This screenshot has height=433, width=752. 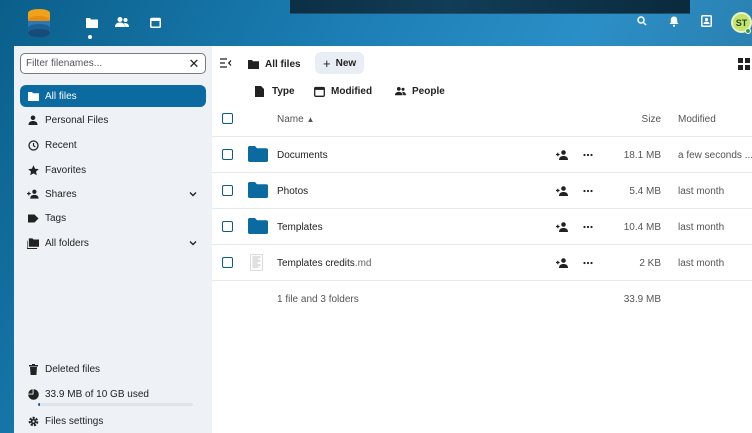 What do you see at coordinates (113, 421) in the screenshot?
I see `files-settings-link: Files settings` at bounding box center [113, 421].